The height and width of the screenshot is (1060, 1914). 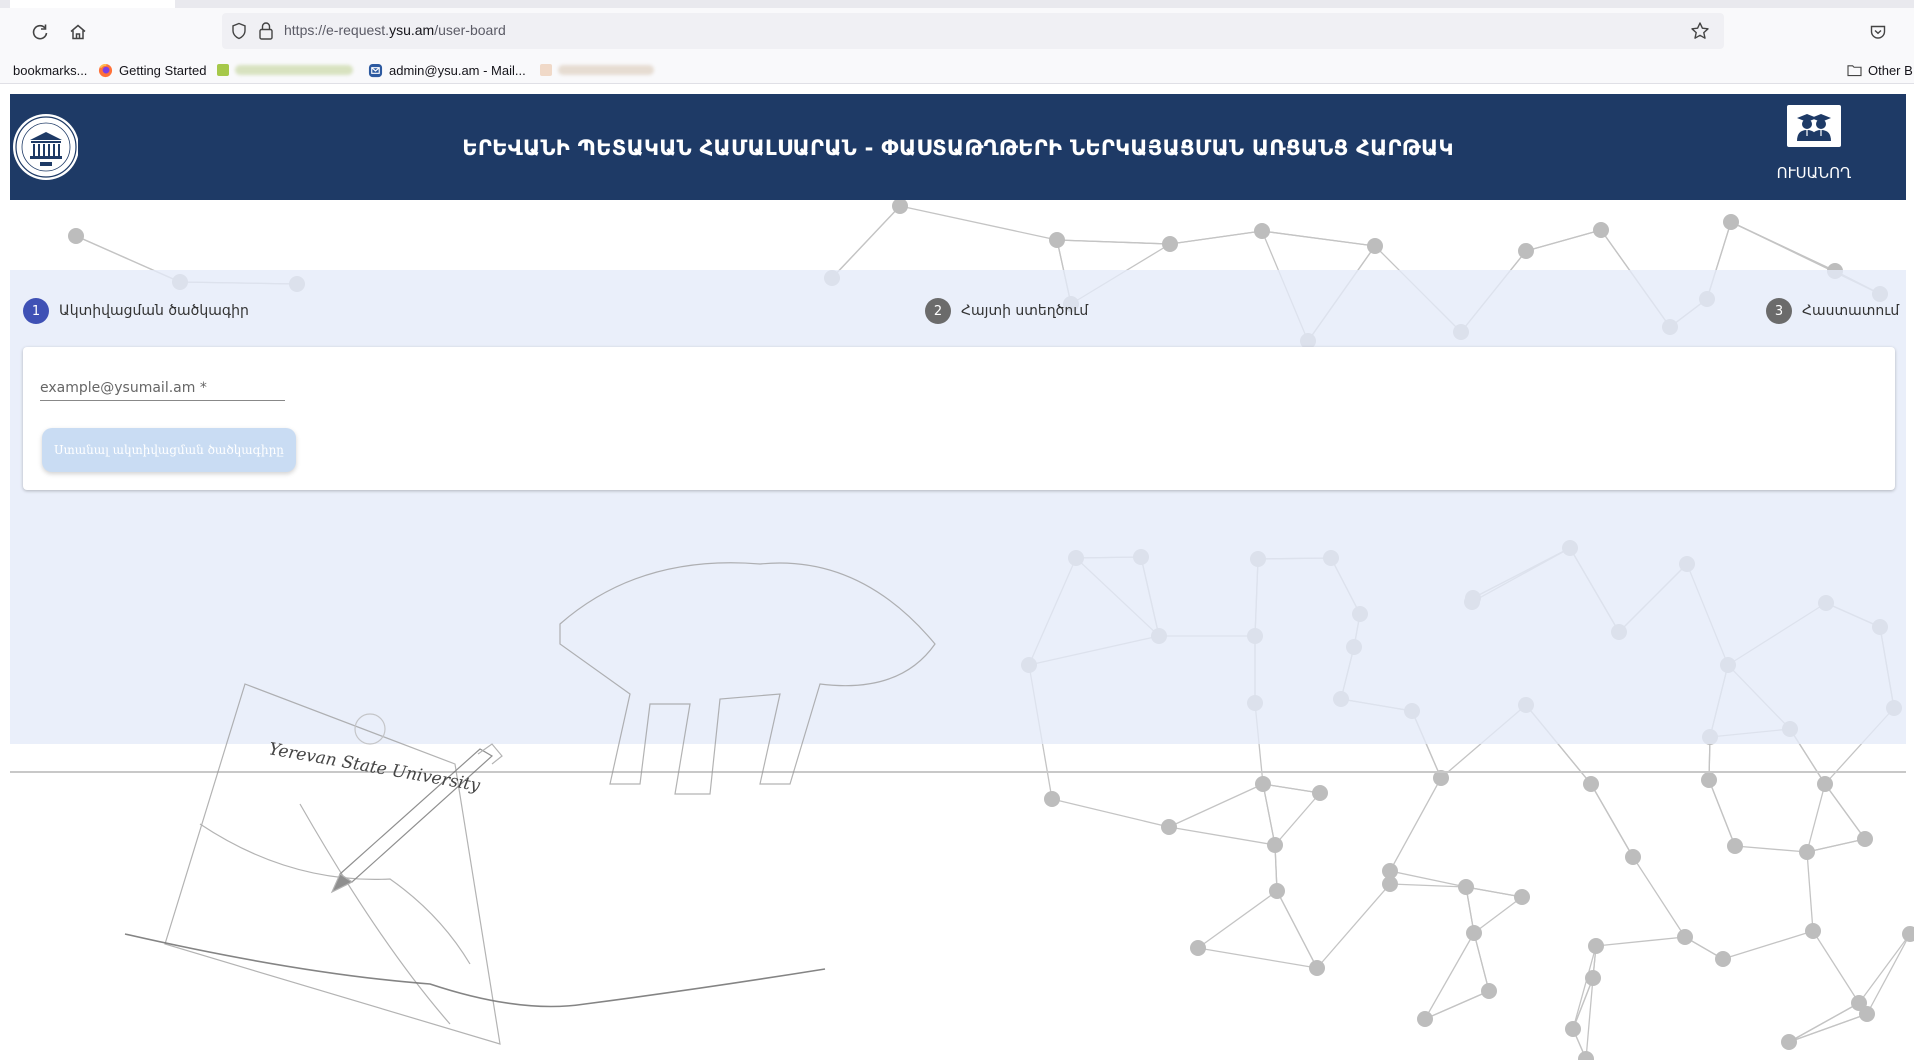 What do you see at coordinates (1025, 311) in the screenshot?
I see `step-2-label: Հայտի ստեղծում` at bounding box center [1025, 311].